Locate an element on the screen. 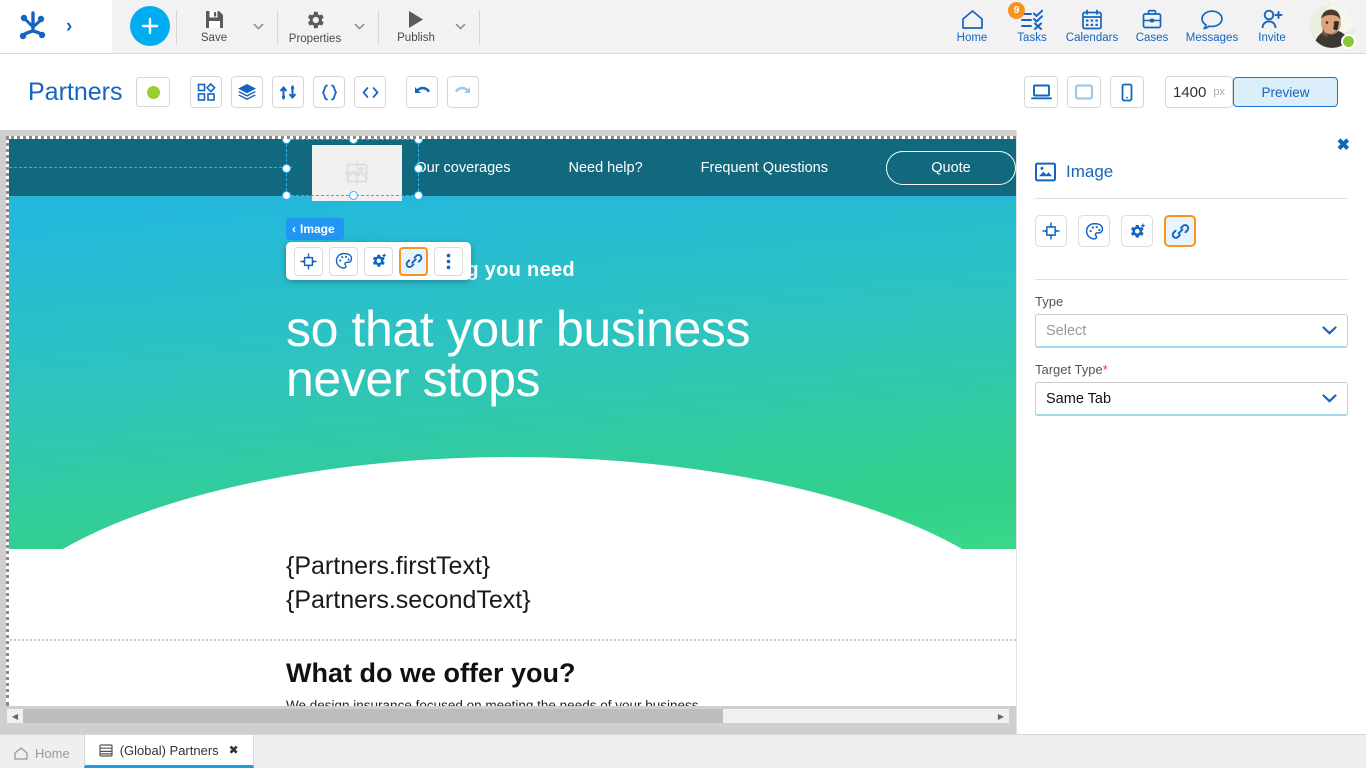  tag-back-chevron-icon: ‹ is located at coordinates (294, 229).